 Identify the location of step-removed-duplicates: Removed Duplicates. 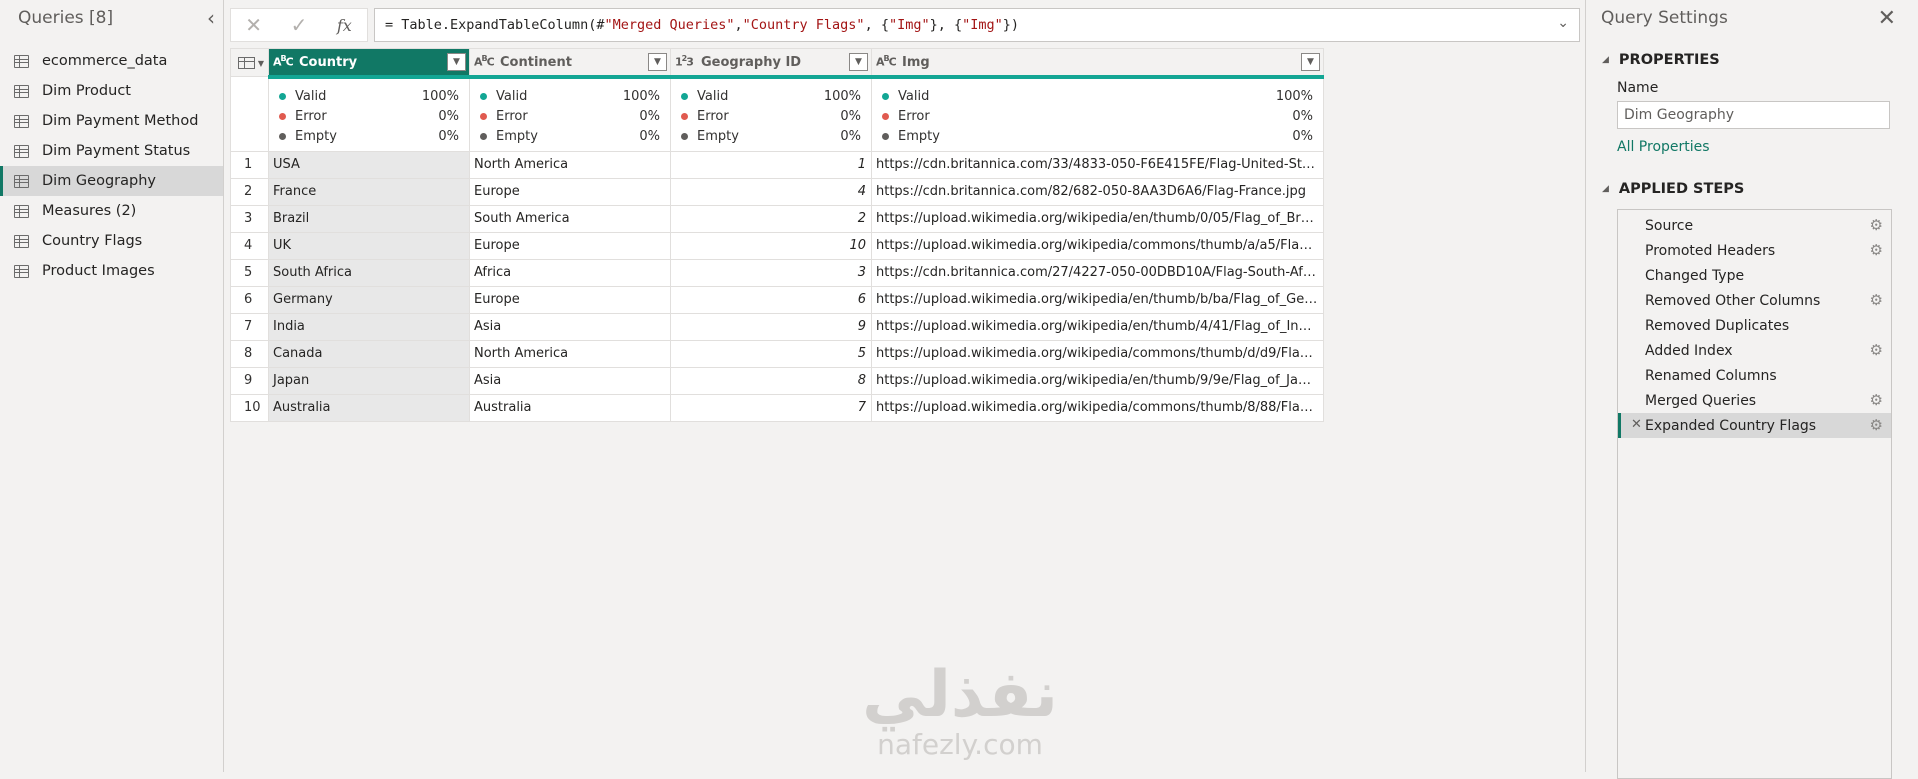
(1754, 325).